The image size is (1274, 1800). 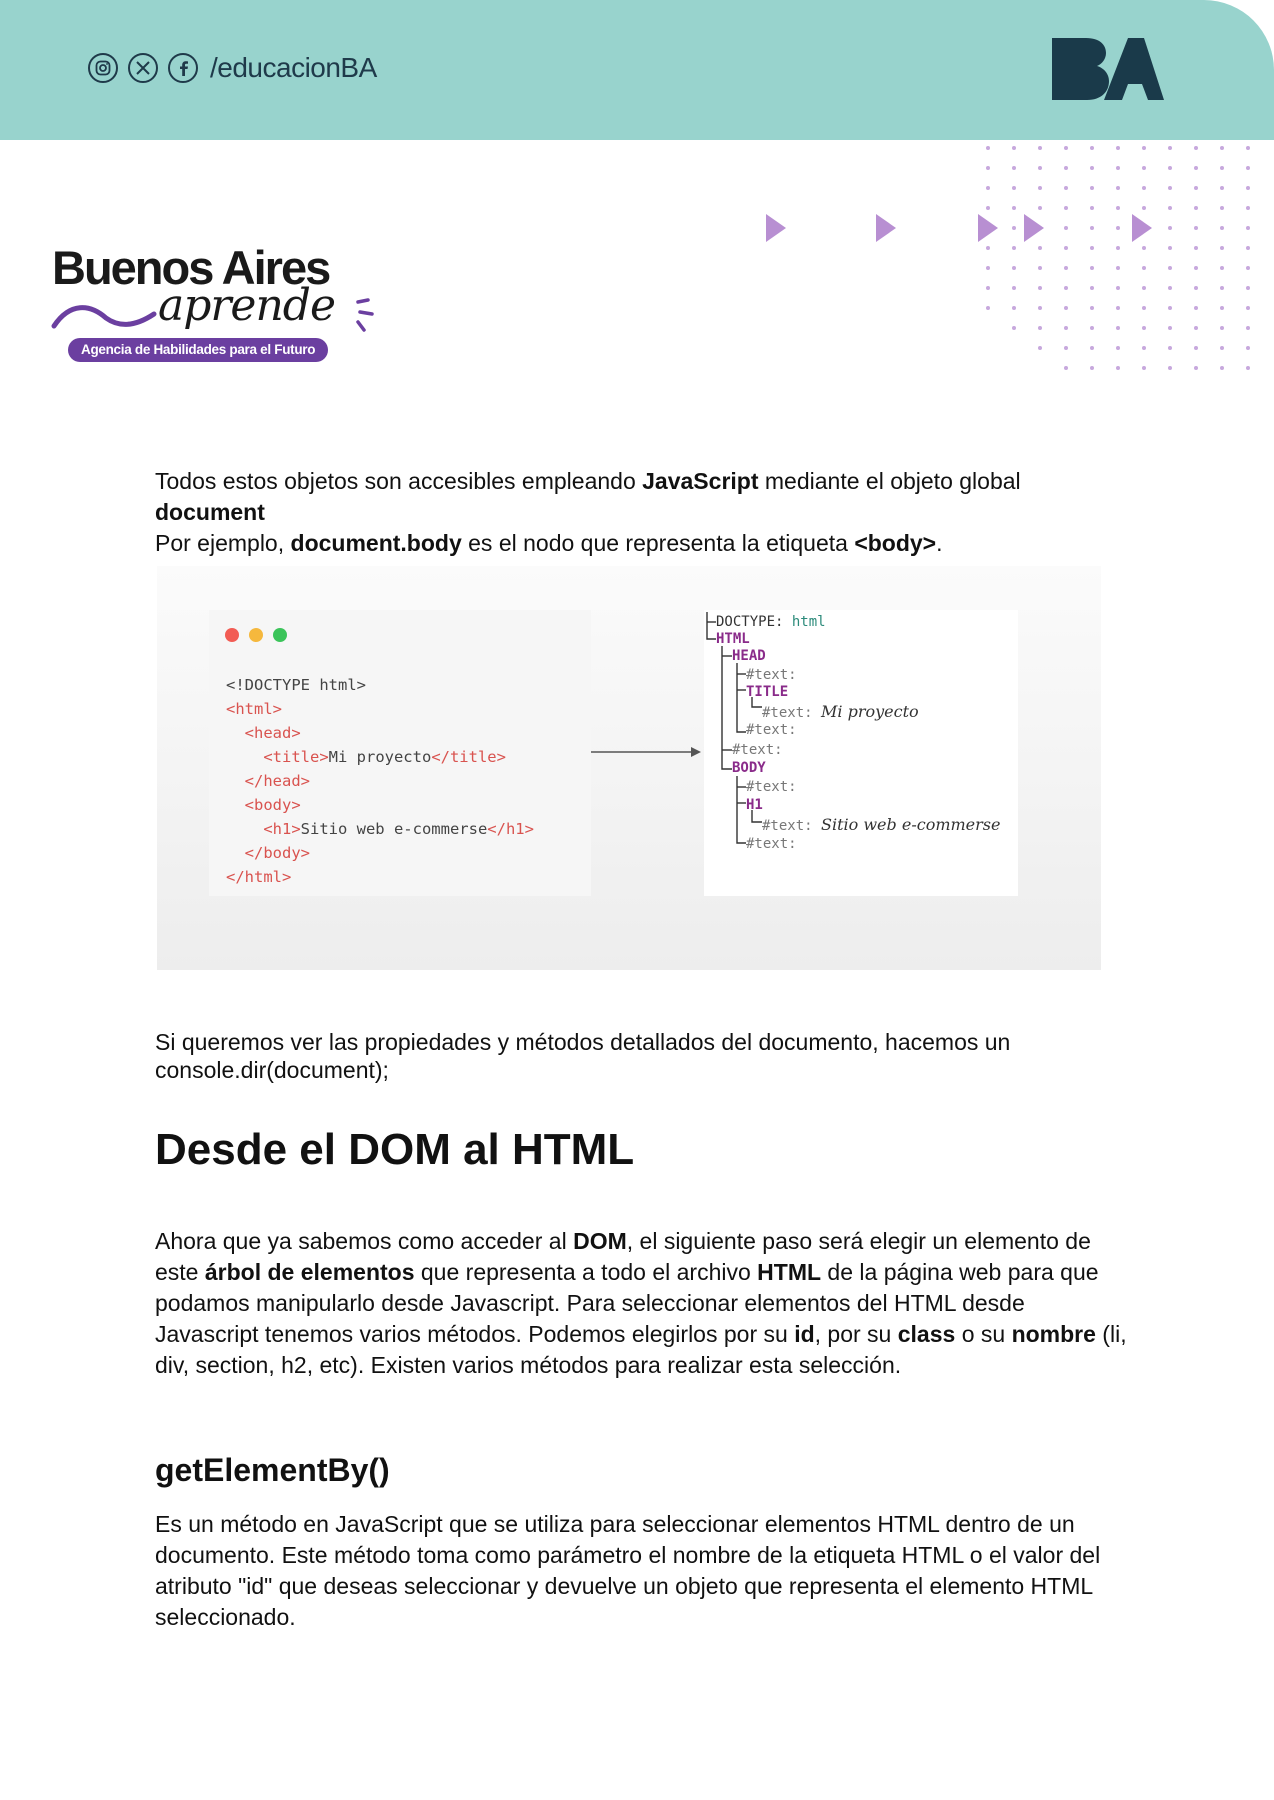 What do you see at coordinates (394, 829) in the screenshot?
I see `code-token: Sitio web e-commerse` at bounding box center [394, 829].